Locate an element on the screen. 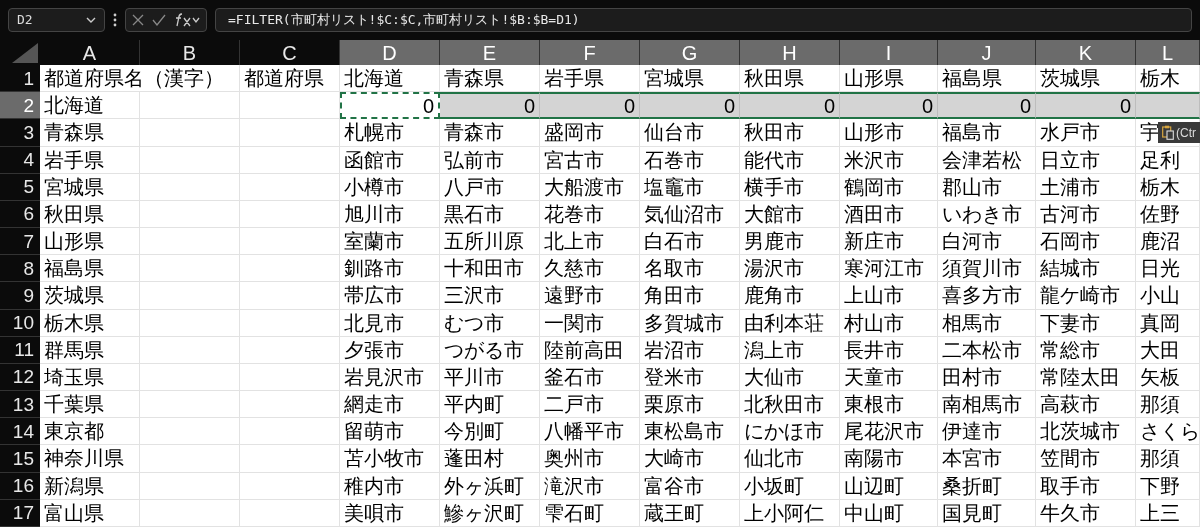 The image size is (1200, 527). row-header: 16 is located at coordinates (20, 486).